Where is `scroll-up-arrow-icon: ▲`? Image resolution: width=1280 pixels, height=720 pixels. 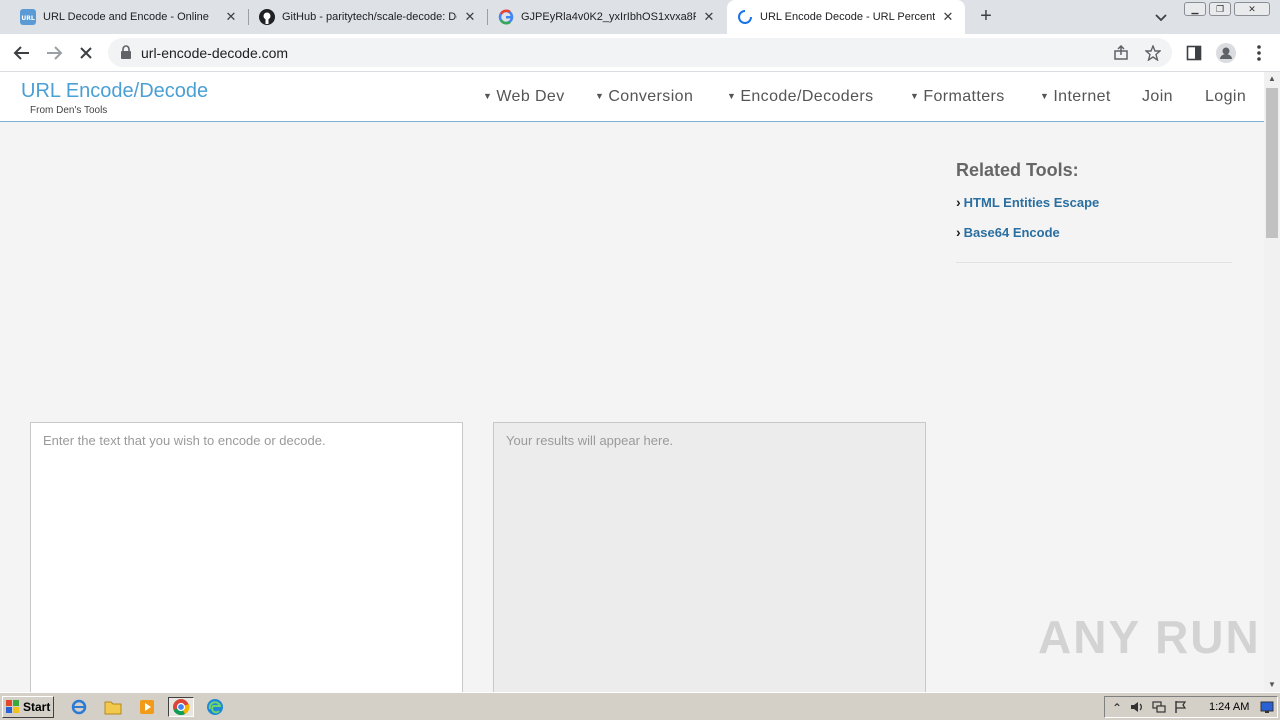 scroll-up-arrow-icon: ▲ is located at coordinates (1272, 79).